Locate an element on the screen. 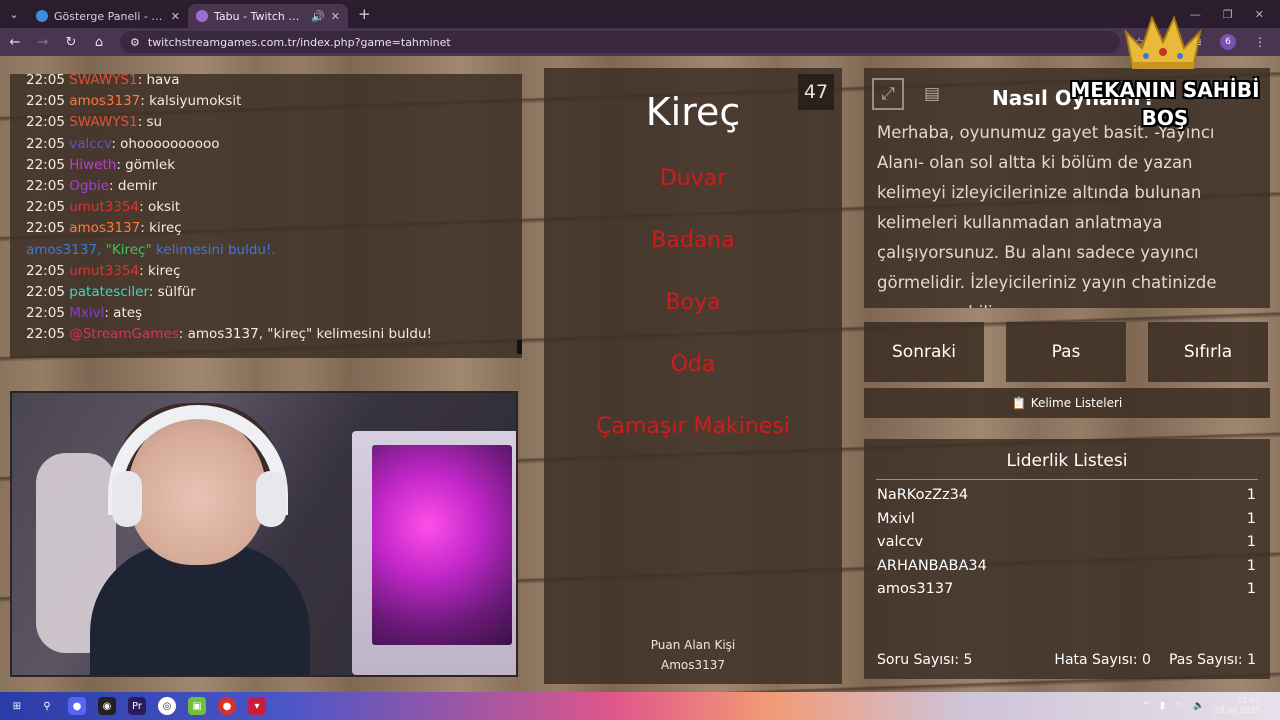  home-icon: ⌂ is located at coordinates (99, 42).